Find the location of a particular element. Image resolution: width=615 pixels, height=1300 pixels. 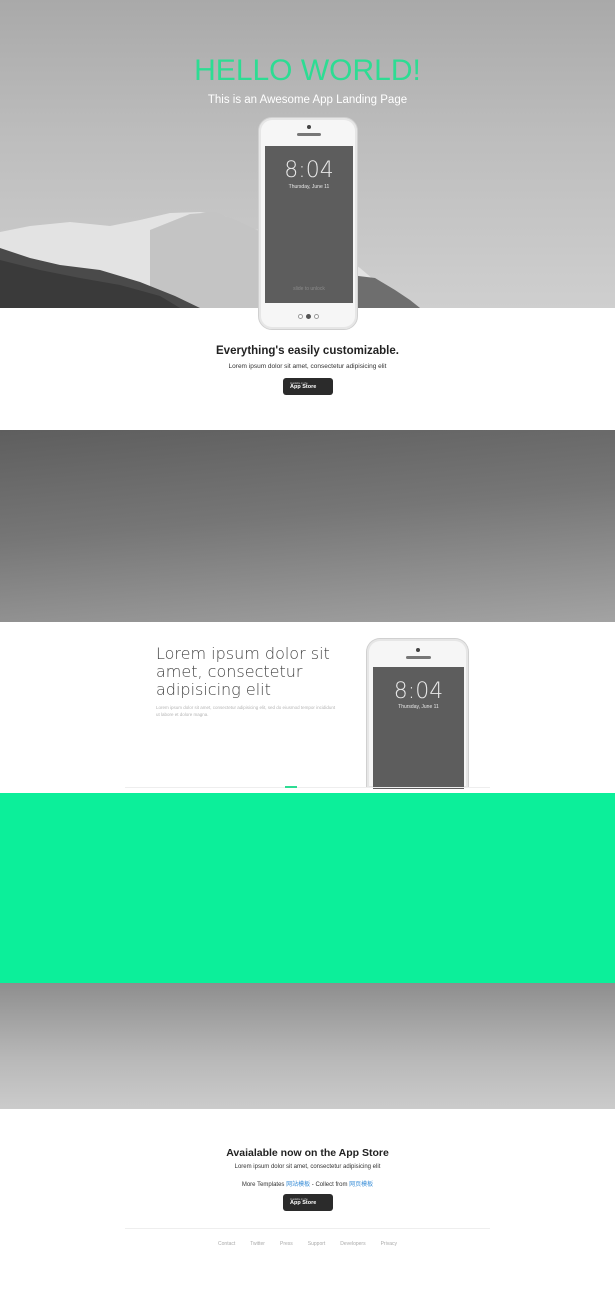

footer-link-privacy: Privacy is located at coordinates (389, 1244).